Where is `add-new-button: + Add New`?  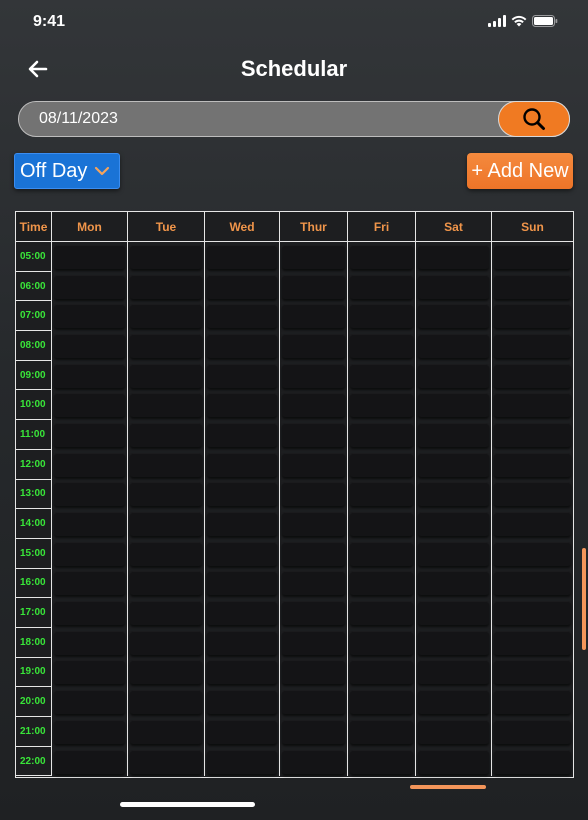 add-new-button: + Add New is located at coordinates (520, 171).